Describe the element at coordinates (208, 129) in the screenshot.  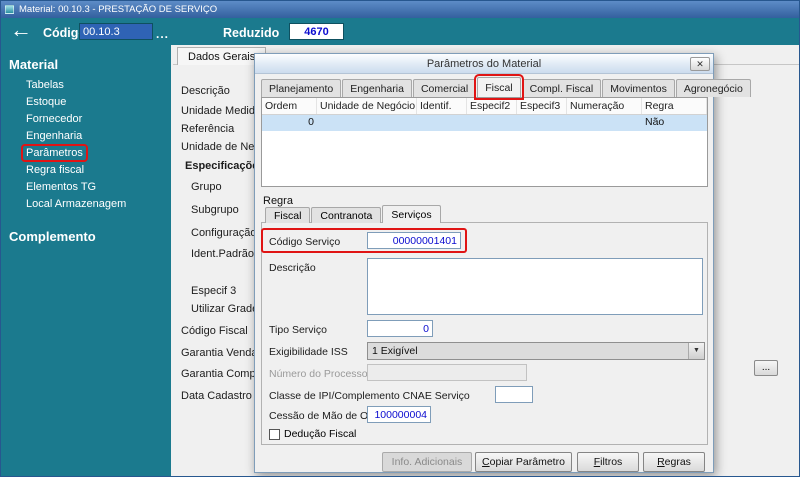
I see `field-label-referencia: Referência` at that location.